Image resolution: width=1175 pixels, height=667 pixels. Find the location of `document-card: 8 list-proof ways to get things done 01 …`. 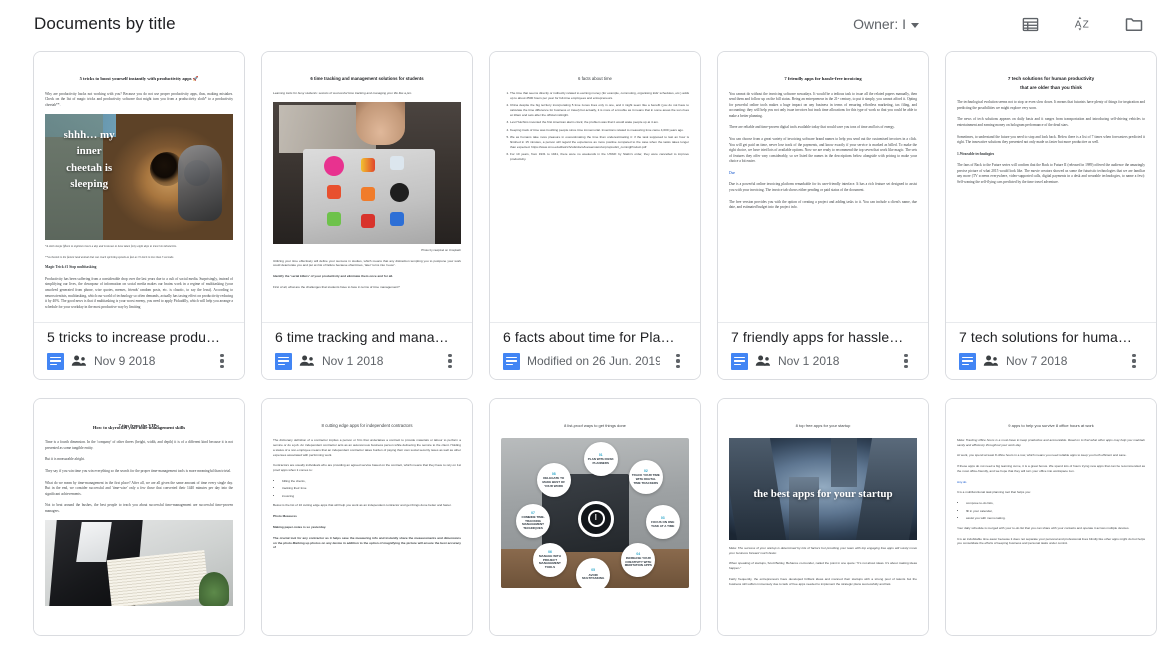

document-card: 8 list-proof ways to get things done 01 … is located at coordinates (595, 517).